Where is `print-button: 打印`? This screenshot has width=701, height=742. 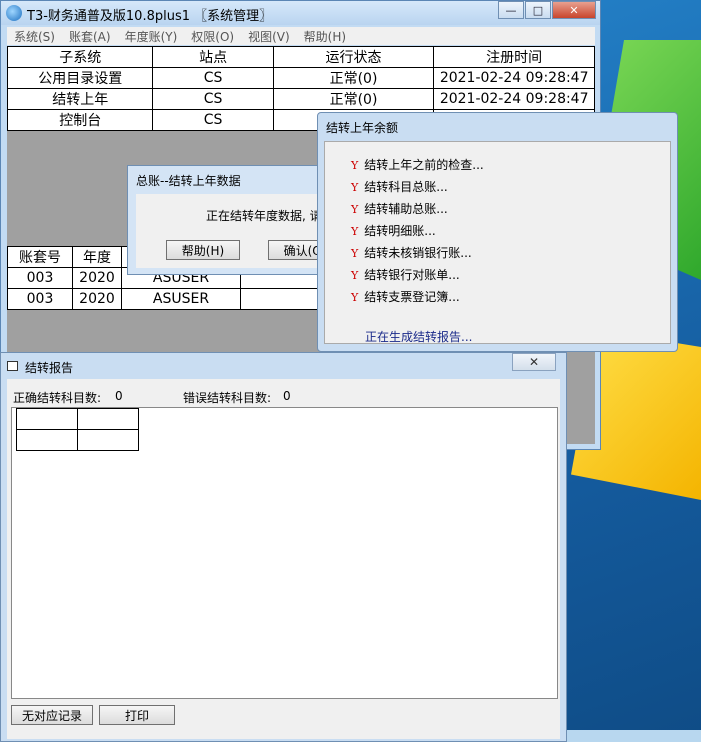 print-button: 打印 is located at coordinates (137, 715).